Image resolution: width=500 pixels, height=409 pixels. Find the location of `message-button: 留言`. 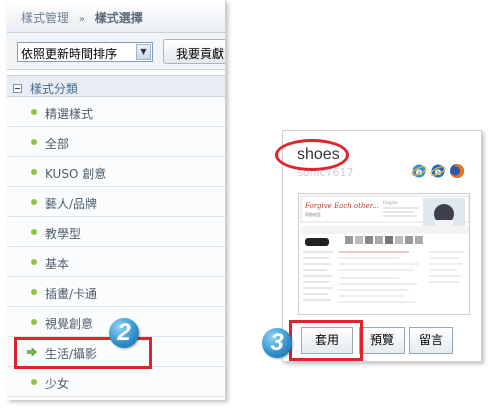

message-button: 留言 is located at coordinates (431, 340).